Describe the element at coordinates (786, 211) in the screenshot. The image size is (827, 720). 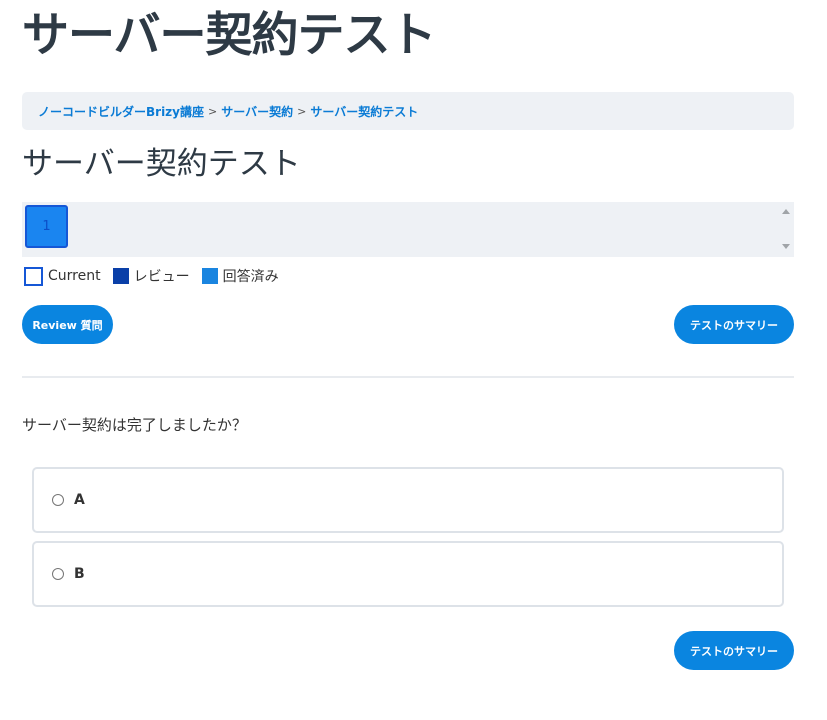
I see `scroll-up-arrow-icon` at that location.